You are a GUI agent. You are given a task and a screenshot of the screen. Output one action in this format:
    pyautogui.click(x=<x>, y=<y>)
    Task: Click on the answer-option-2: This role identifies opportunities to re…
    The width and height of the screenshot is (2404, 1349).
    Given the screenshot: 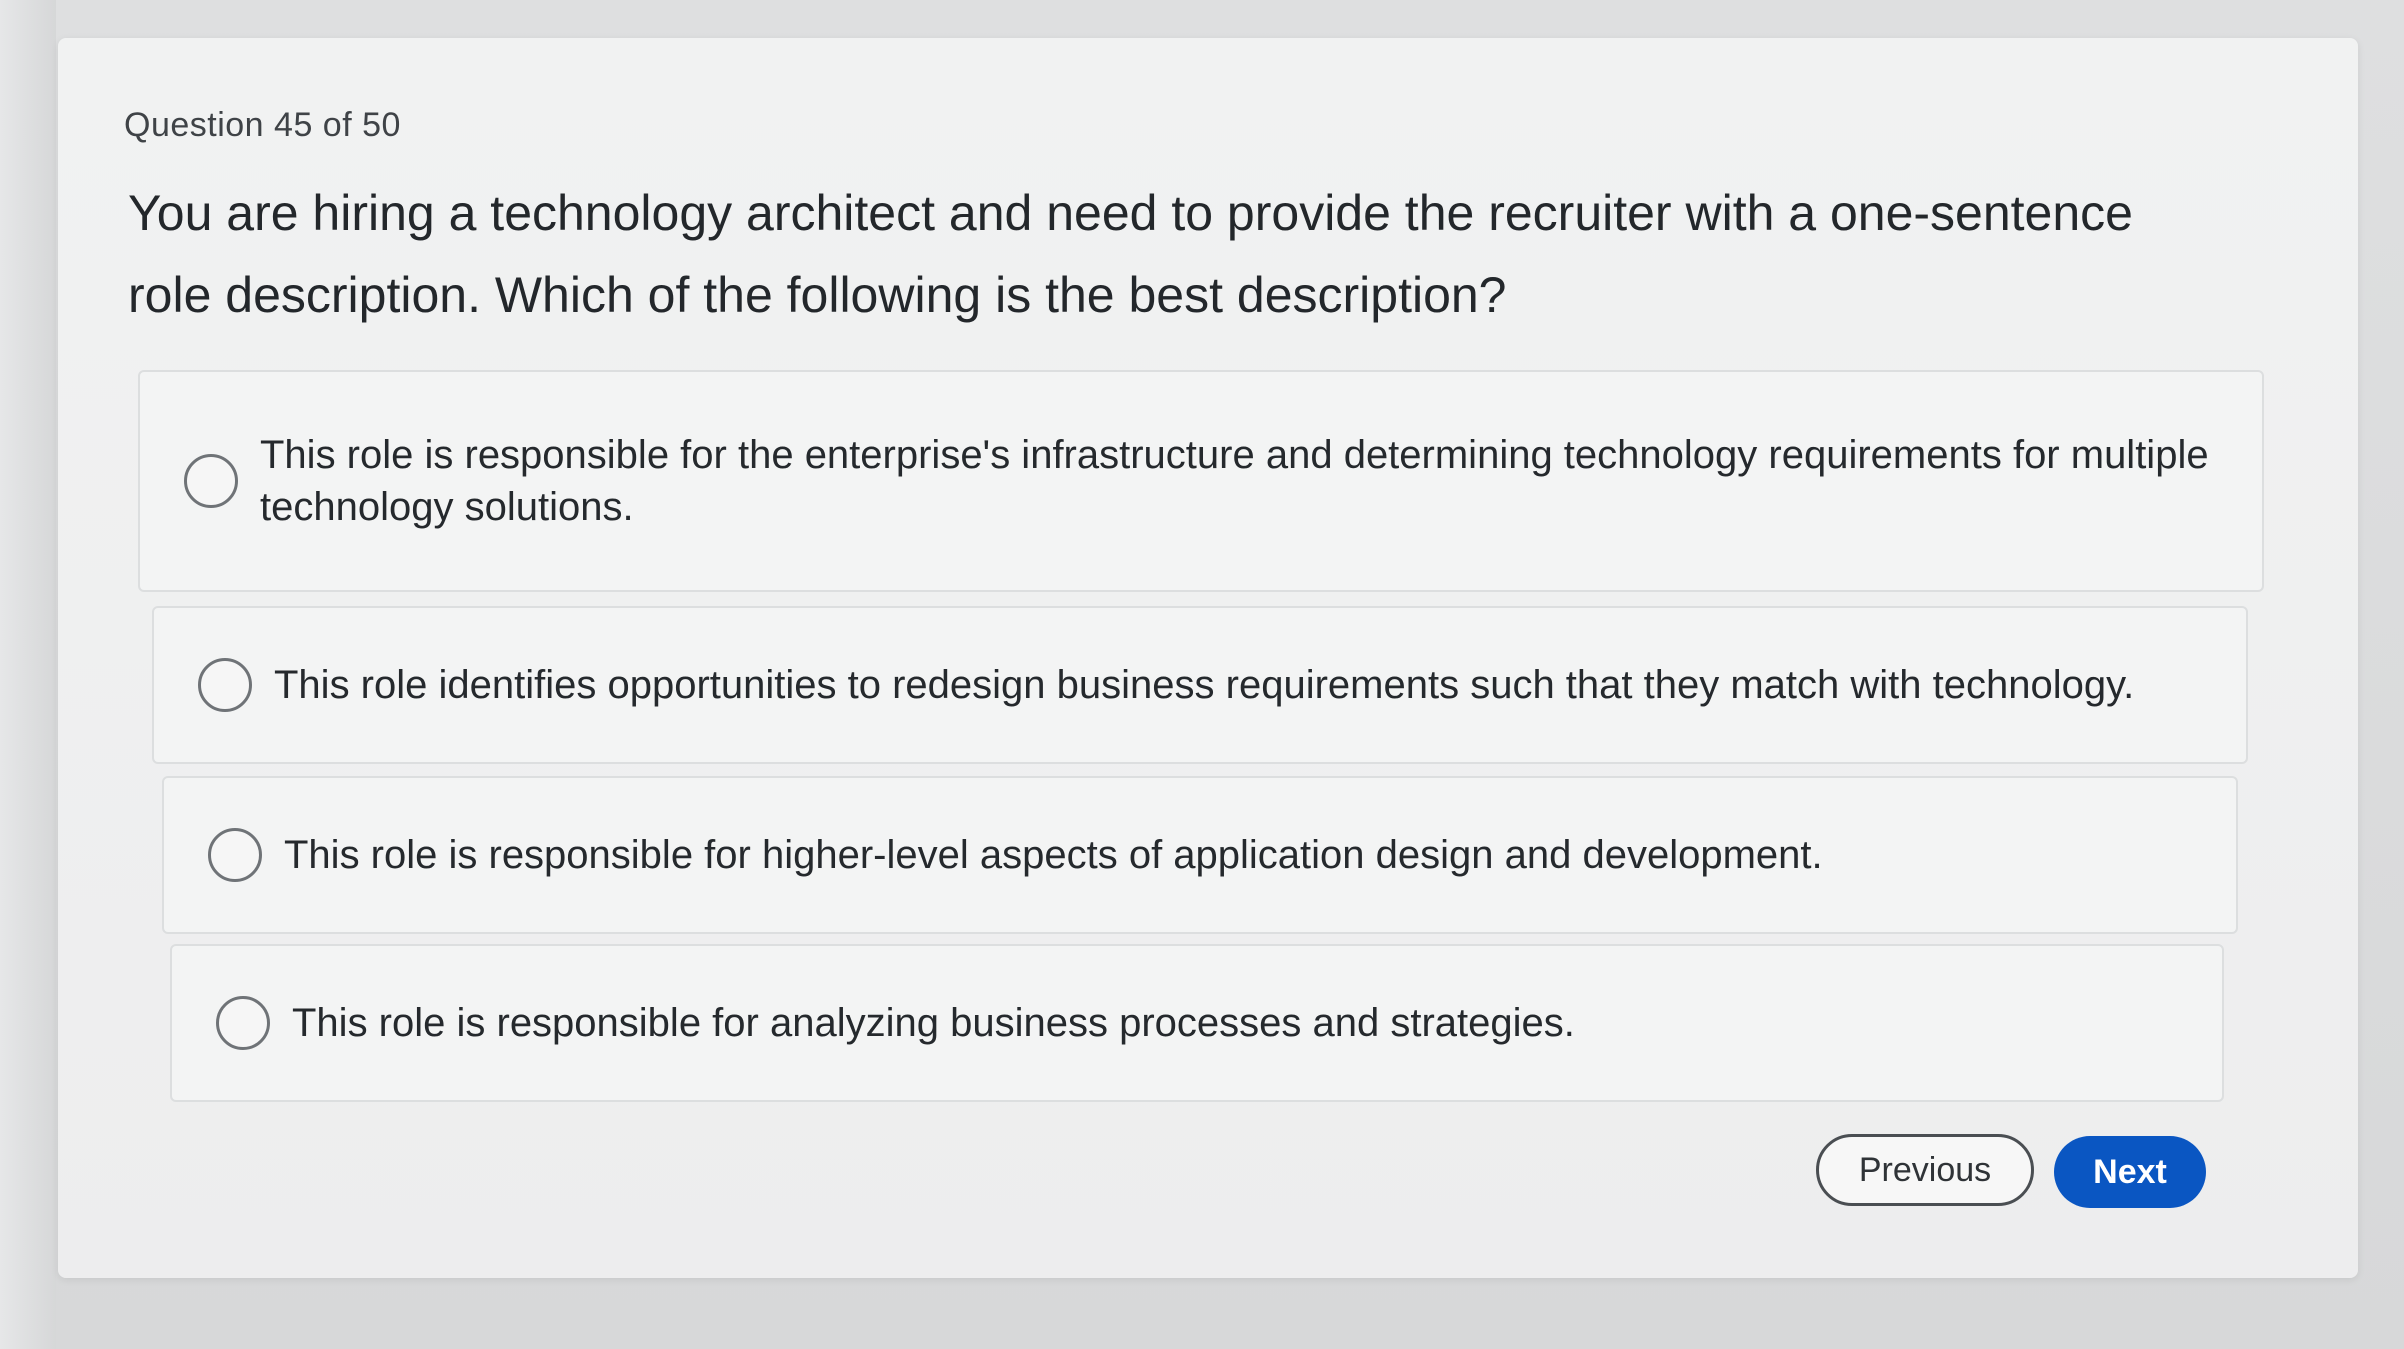 What is the action you would take?
    pyautogui.click(x=1200, y=685)
    